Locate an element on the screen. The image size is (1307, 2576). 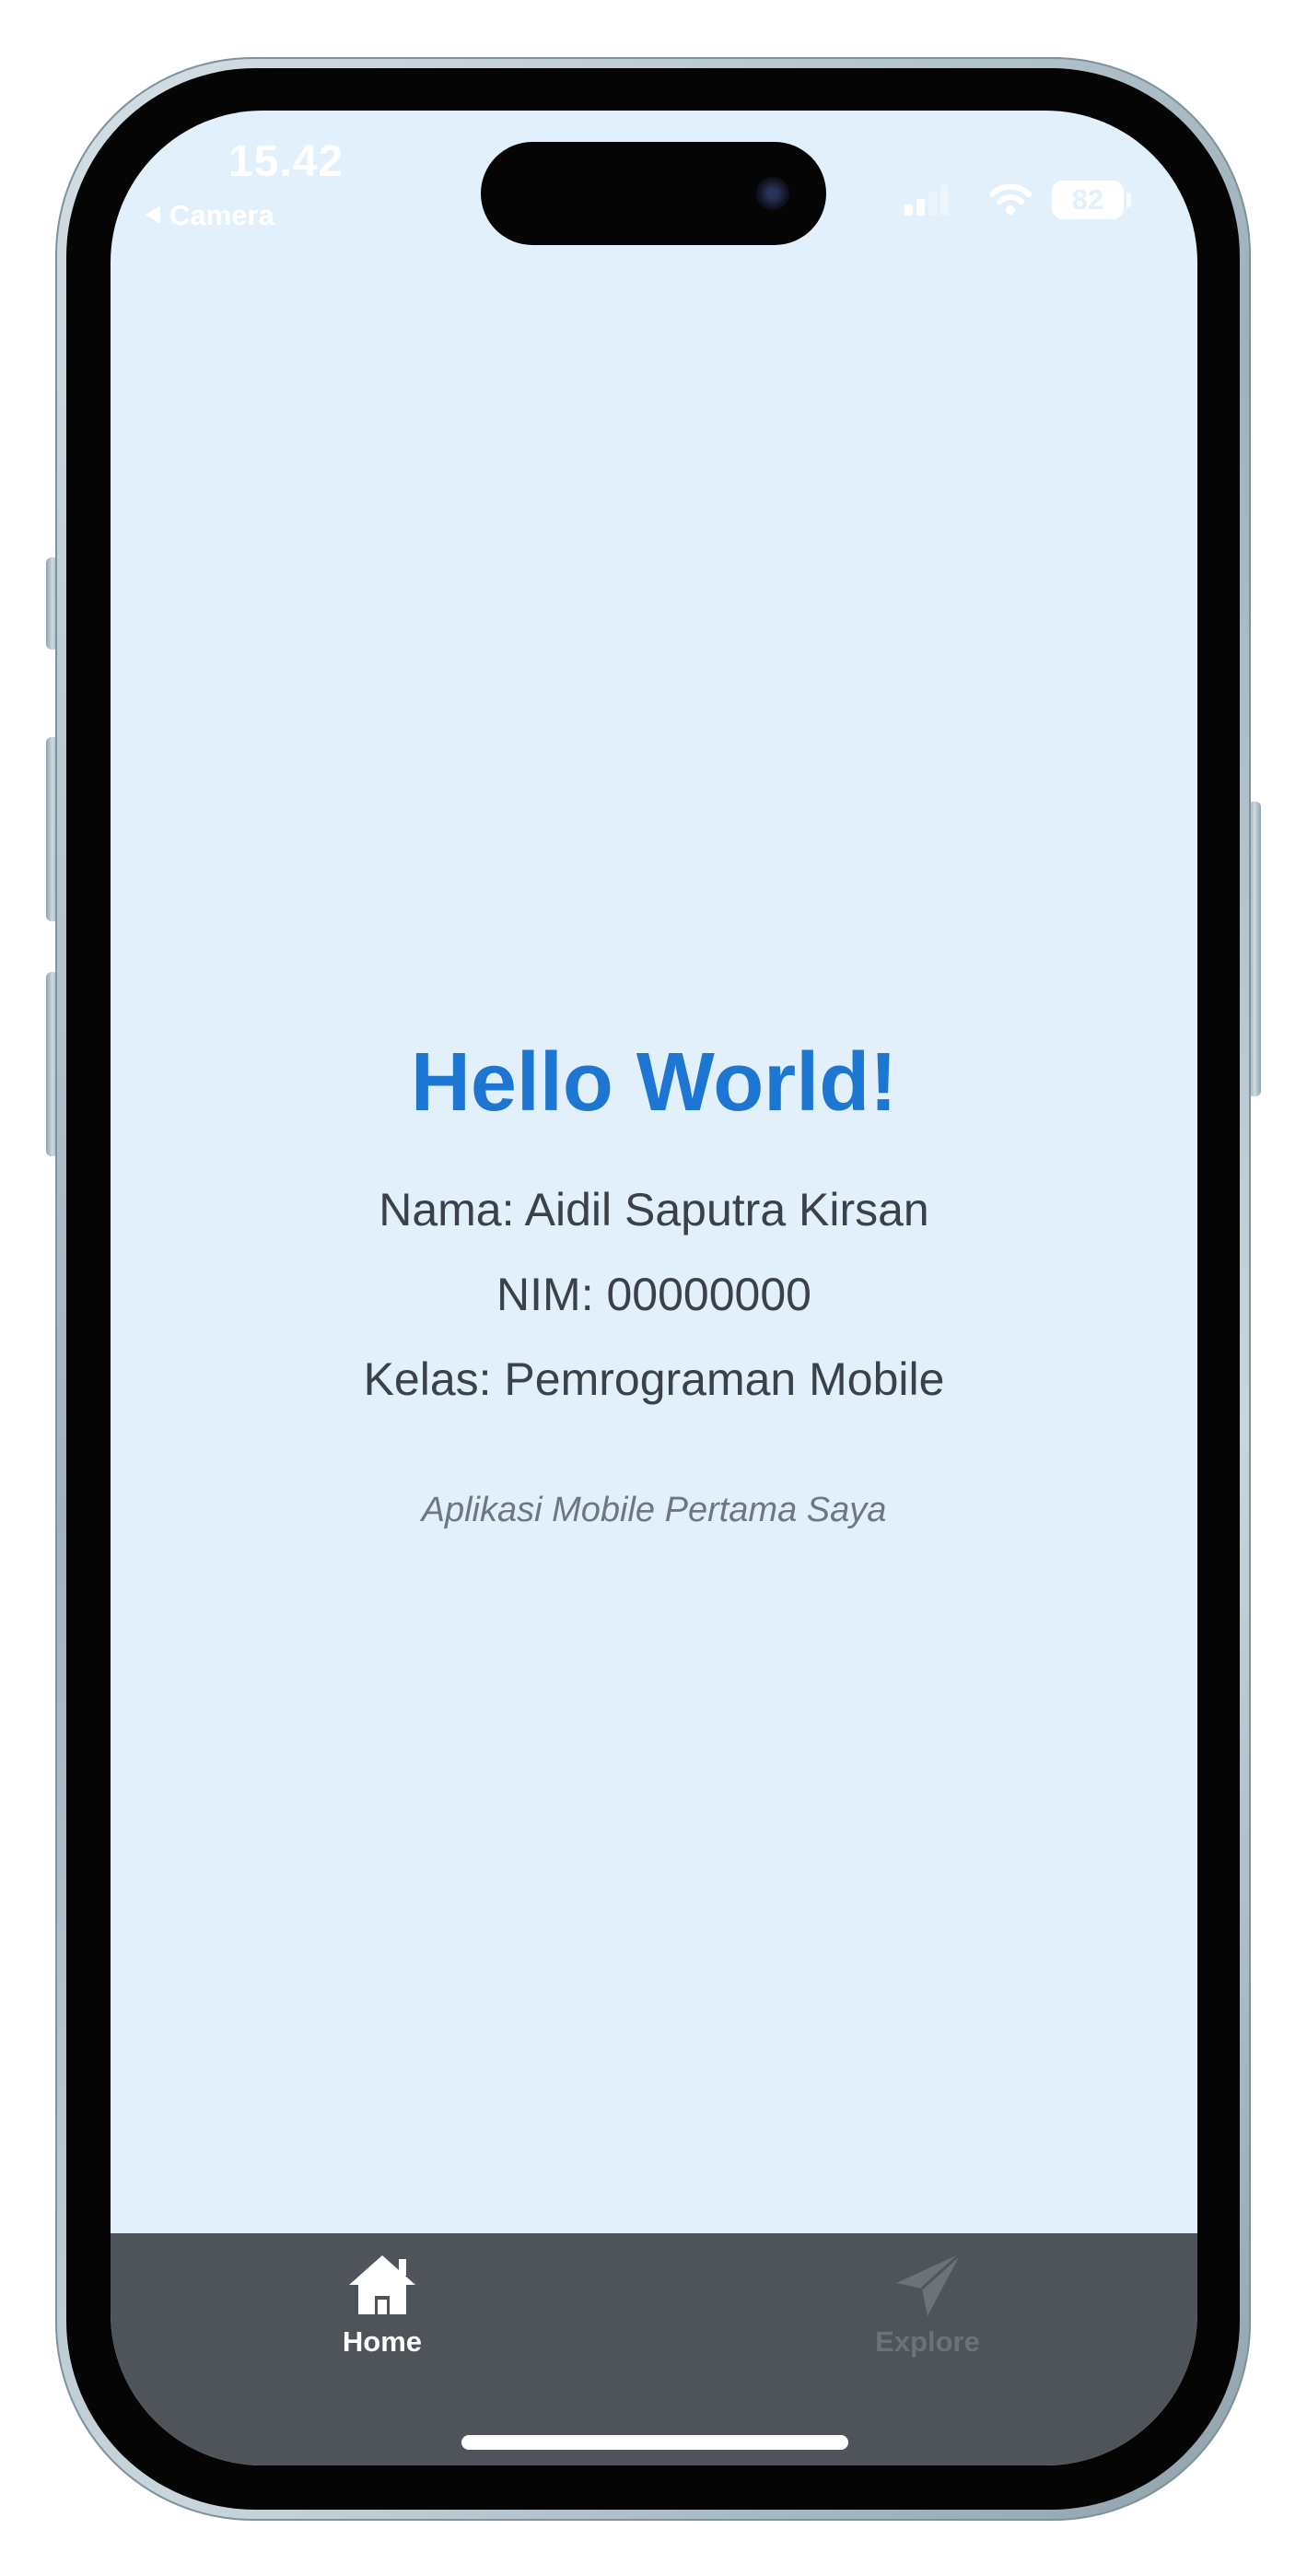
nim-text: NIM: 00000000 is located at coordinates (653, 1294).